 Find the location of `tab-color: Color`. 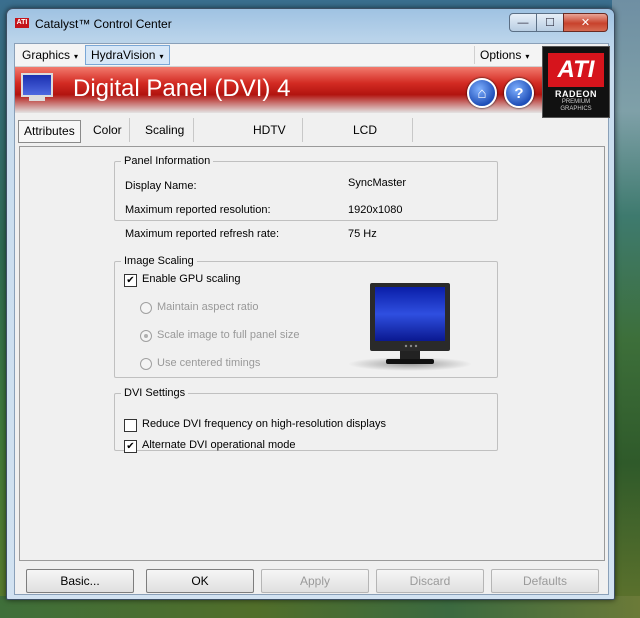

tab-color: Color is located at coordinates (108, 130).